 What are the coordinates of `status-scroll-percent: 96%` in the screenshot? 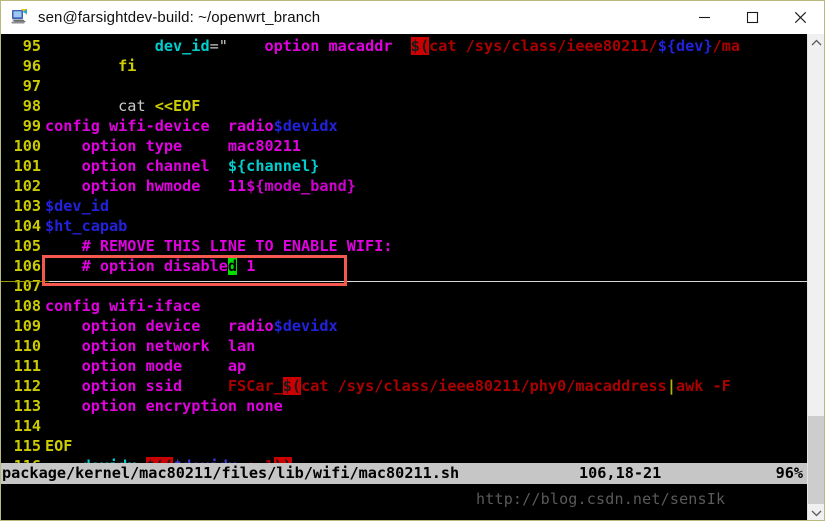 It's located at (789, 473).